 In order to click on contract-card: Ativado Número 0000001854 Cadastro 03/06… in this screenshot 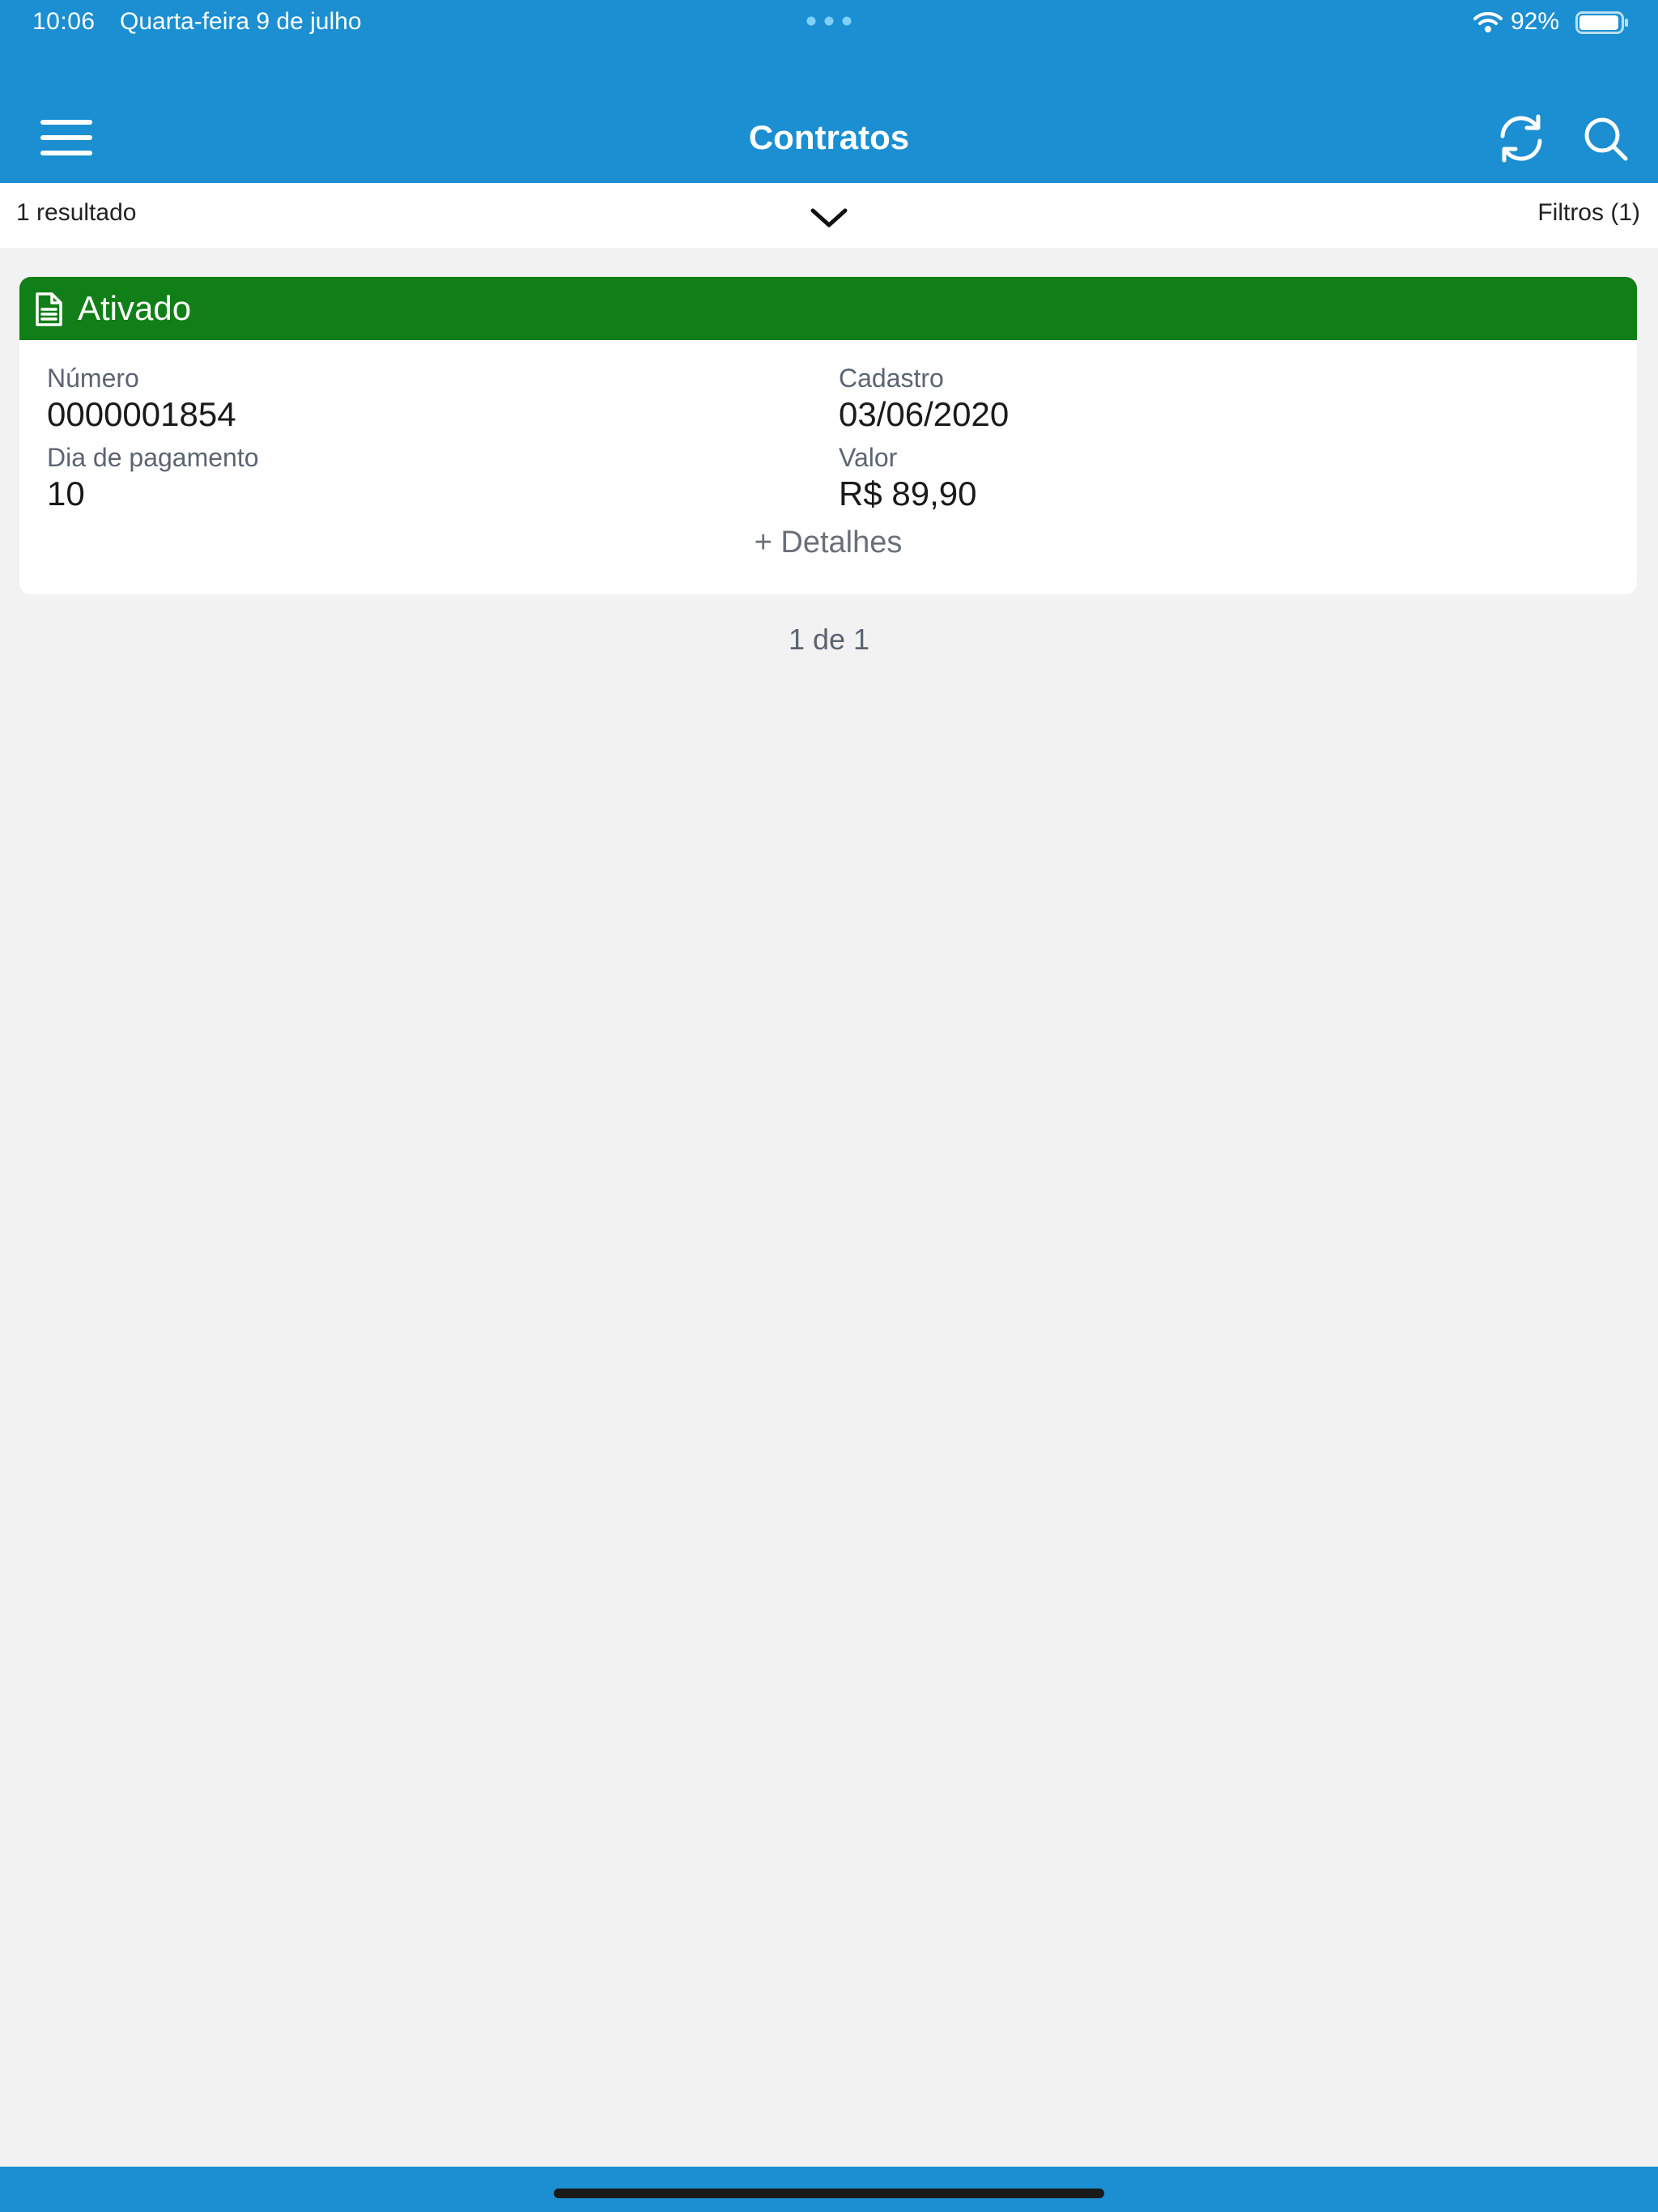, I will do `click(828, 435)`.